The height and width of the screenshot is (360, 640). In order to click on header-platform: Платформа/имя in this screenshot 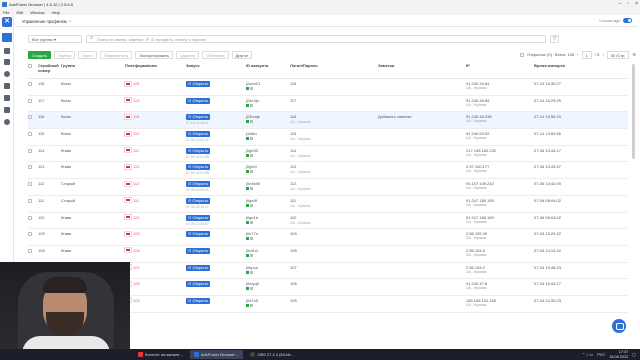, I will do `click(155, 65)`.